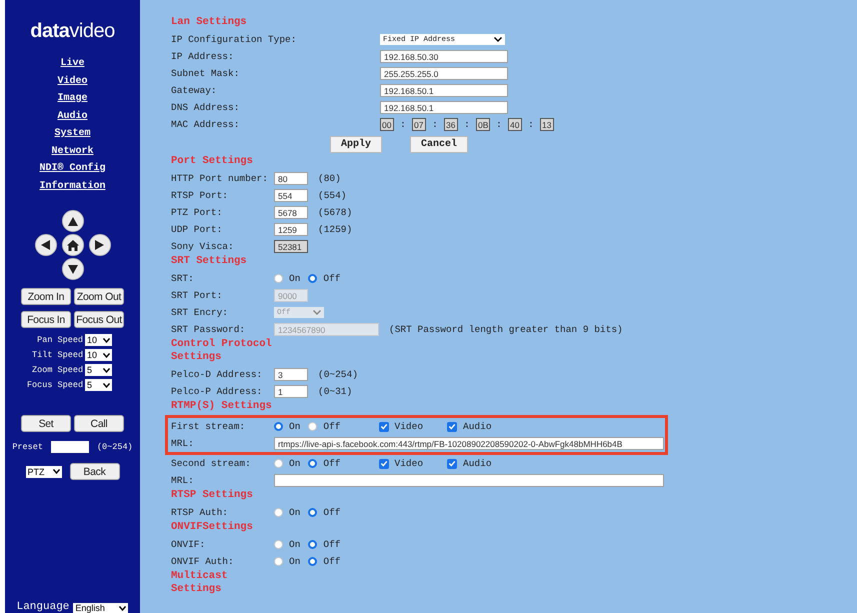  I want to click on text-field: 1259, so click(291, 229).